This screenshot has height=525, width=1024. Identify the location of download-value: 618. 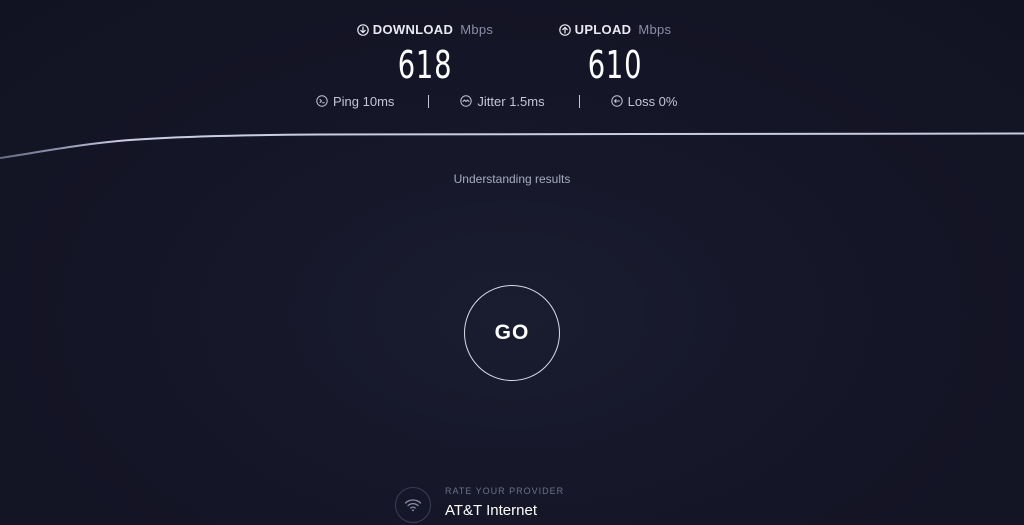
(425, 65).